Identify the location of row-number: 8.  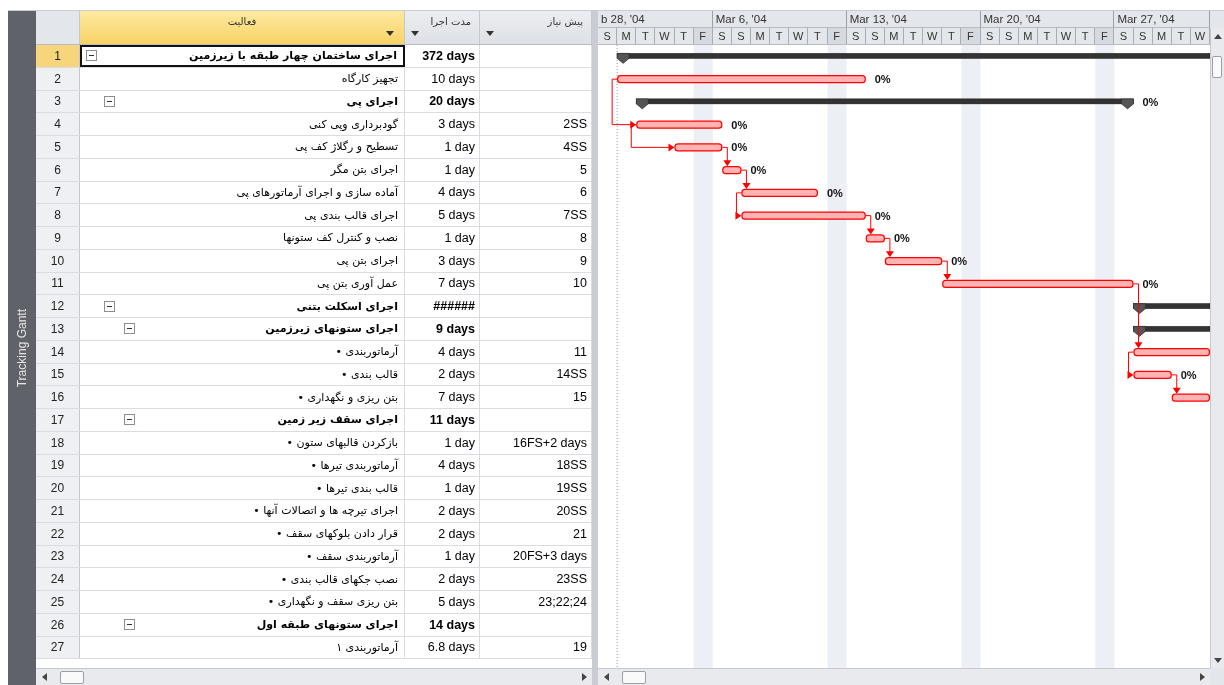
(58, 215).